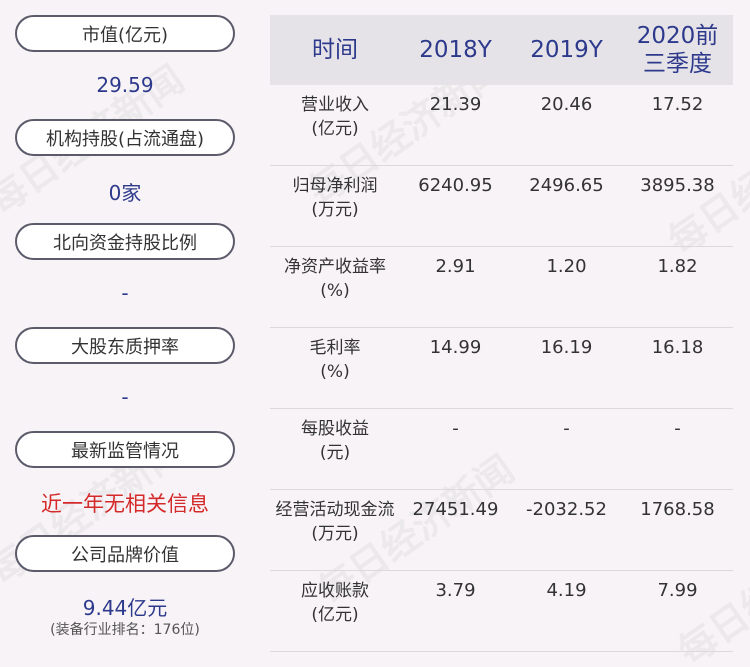  I want to click on northbound-ratio-value: -, so click(125, 293).